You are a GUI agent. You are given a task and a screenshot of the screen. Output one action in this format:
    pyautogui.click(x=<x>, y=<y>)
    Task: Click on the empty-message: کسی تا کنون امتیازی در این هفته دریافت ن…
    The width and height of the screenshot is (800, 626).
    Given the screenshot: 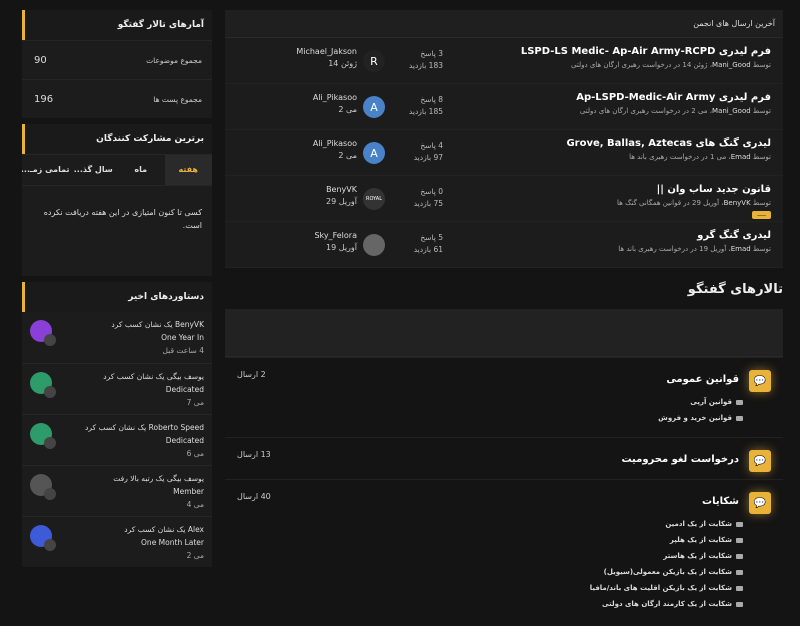 What is the action you would take?
    pyautogui.click(x=122, y=219)
    